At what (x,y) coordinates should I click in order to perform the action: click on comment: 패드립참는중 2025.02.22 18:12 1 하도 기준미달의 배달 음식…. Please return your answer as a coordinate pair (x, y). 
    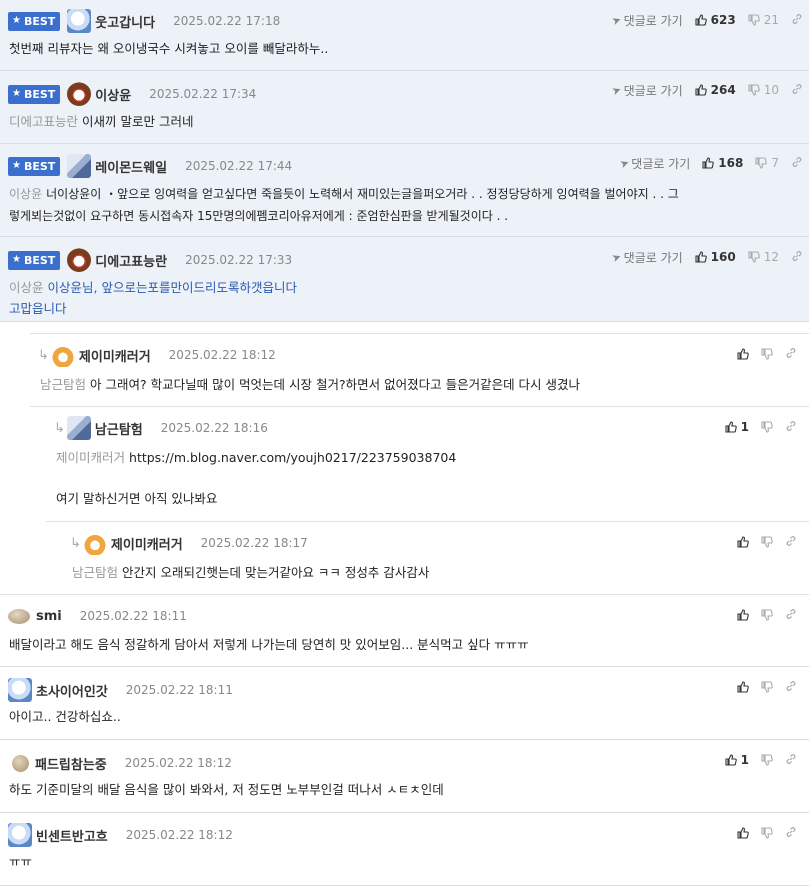
    Looking at the image, I should click on (404, 776).